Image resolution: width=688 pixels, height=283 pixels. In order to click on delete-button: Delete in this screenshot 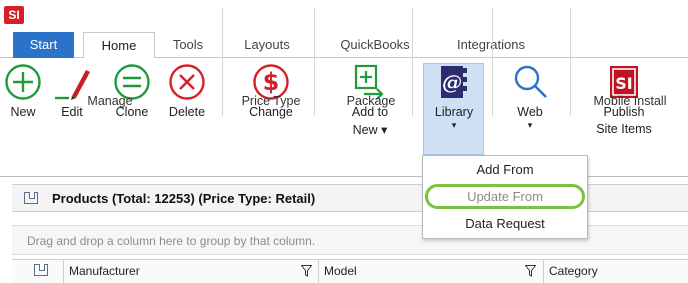, I will do `click(187, 91)`.